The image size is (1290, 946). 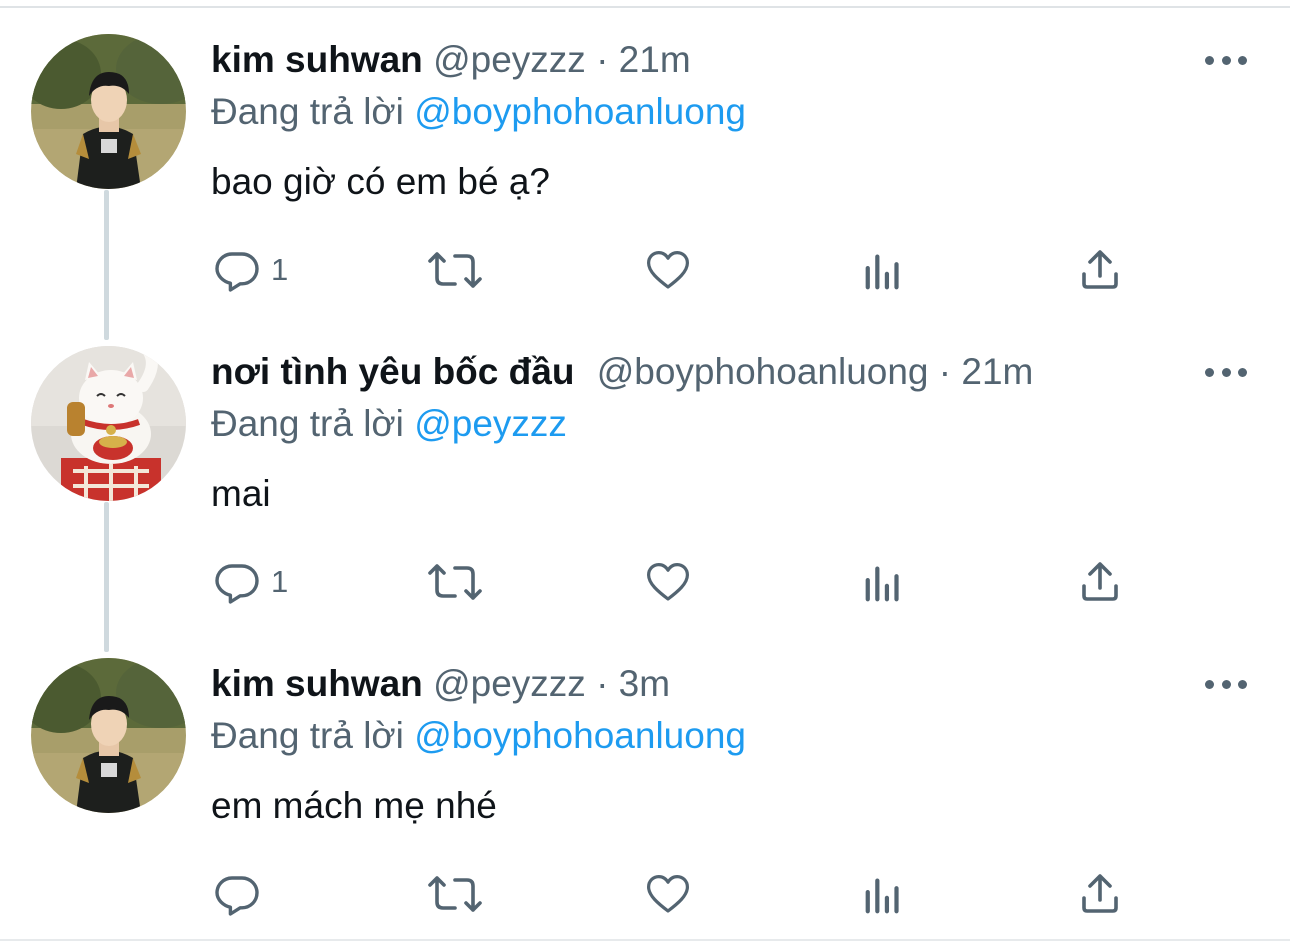 What do you see at coordinates (380, 181) in the screenshot?
I see `tweet-text: bao giờ có em bé ạ?` at bounding box center [380, 181].